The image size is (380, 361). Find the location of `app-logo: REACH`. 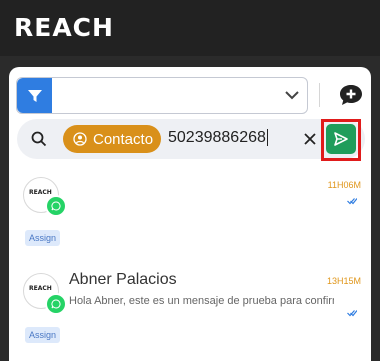

app-logo: REACH is located at coordinates (64, 27).